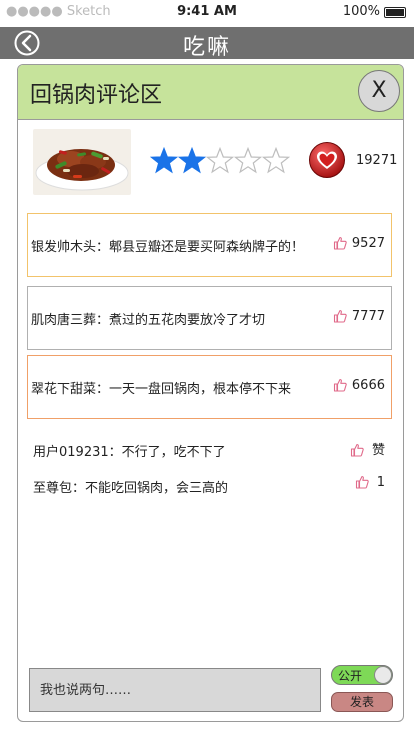 This screenshot has height=736, width=414. What do you see at coordinates (368, 243) in the screenshot?
I see `like-count: 9527` at bounding box center [368, 243].